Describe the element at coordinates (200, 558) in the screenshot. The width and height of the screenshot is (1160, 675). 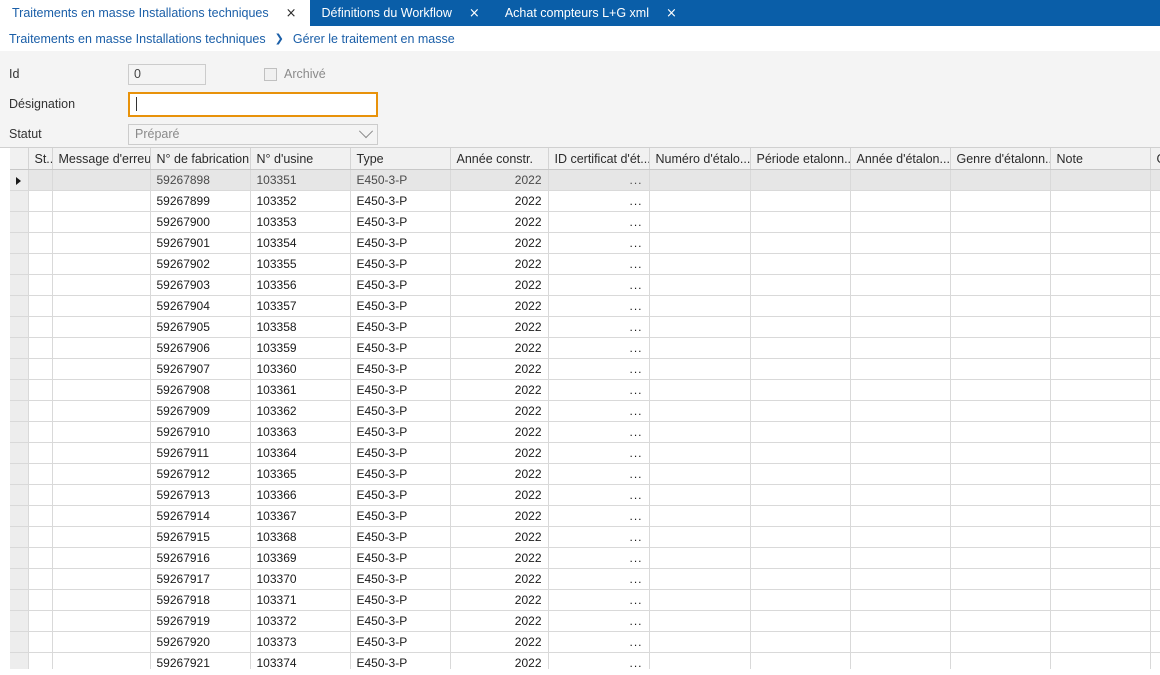
I see `cell-fabrication: 59267916` at that location.